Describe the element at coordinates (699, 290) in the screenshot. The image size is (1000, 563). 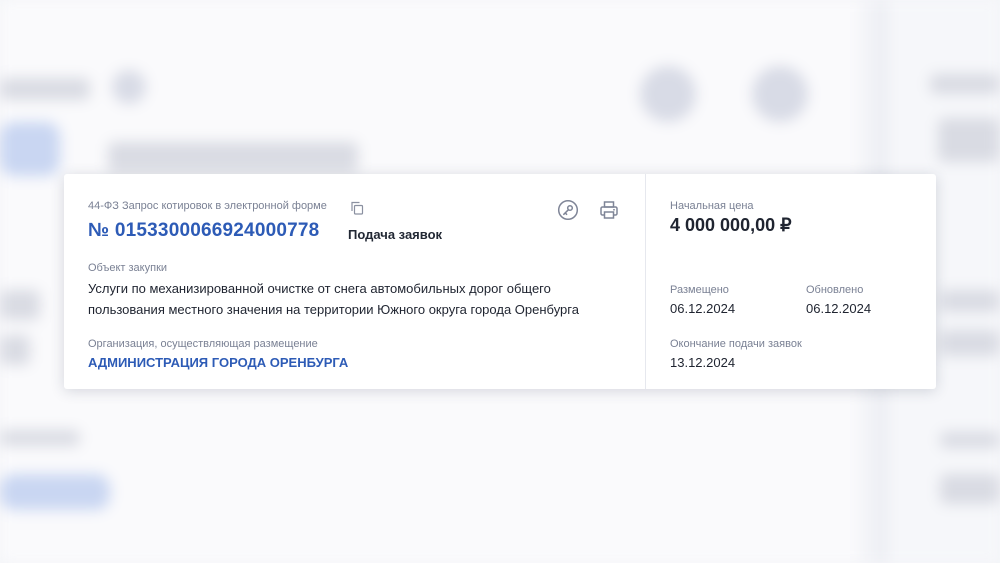
I see `placed-label: Размещено` at that location.